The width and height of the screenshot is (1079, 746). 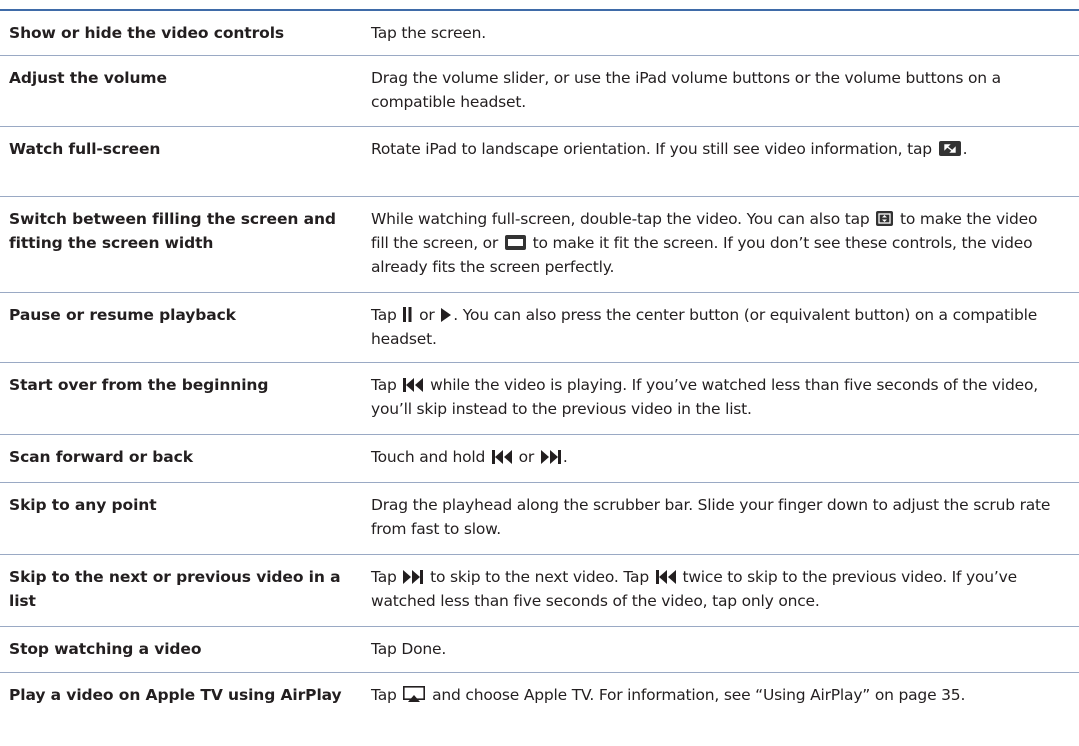 What do you see at coordinates (539, 649) in the screenshot?
I see `table-row: Stop watching a video Tap Done.` at bounding box center [539, 649].